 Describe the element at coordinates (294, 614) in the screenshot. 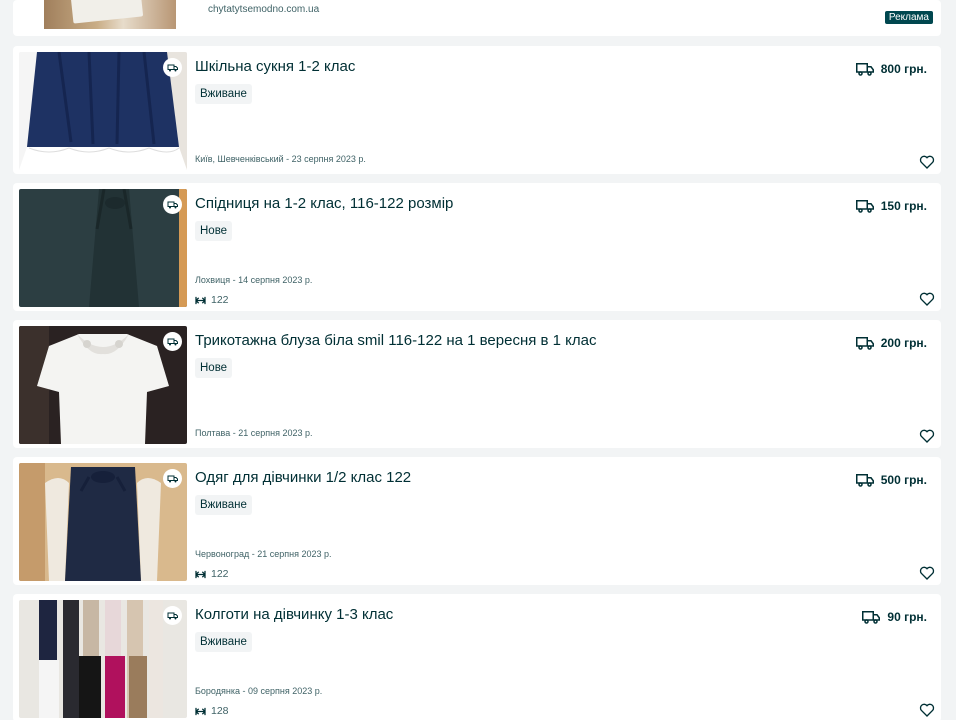

I see `listing-title: Колготи на дівчинку 1-3 клас` at that location.